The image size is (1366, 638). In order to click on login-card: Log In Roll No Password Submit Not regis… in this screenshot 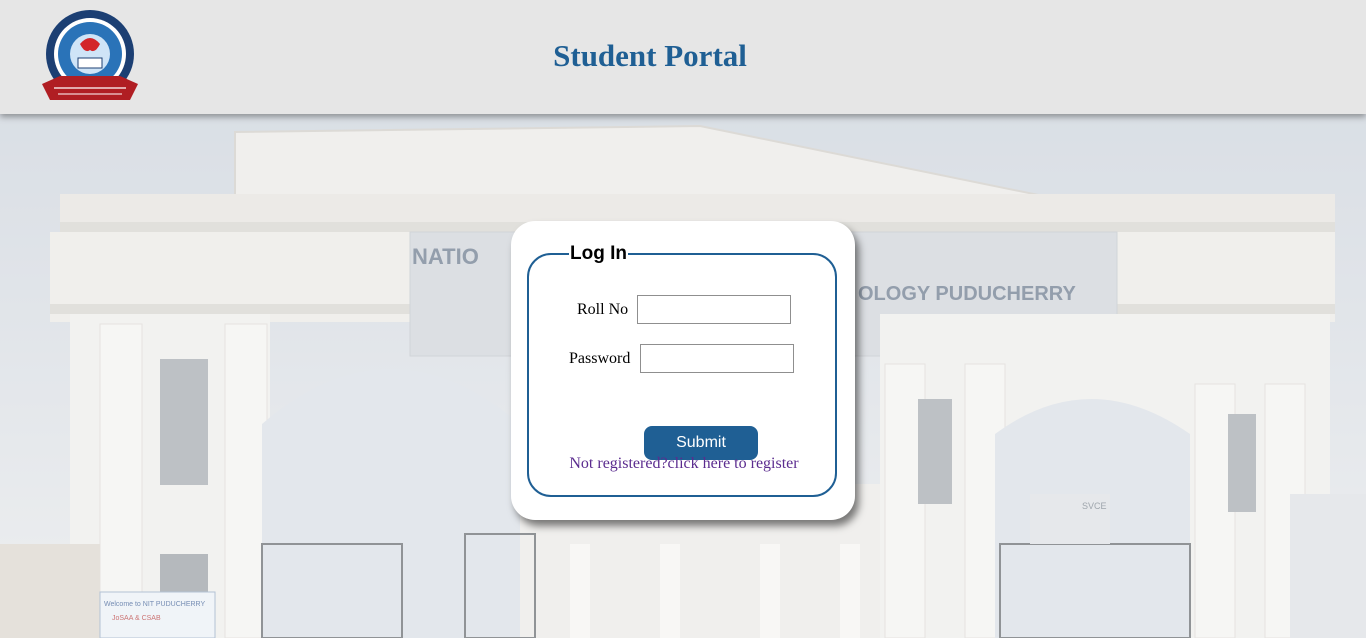, I will do `click(683, 370)`.